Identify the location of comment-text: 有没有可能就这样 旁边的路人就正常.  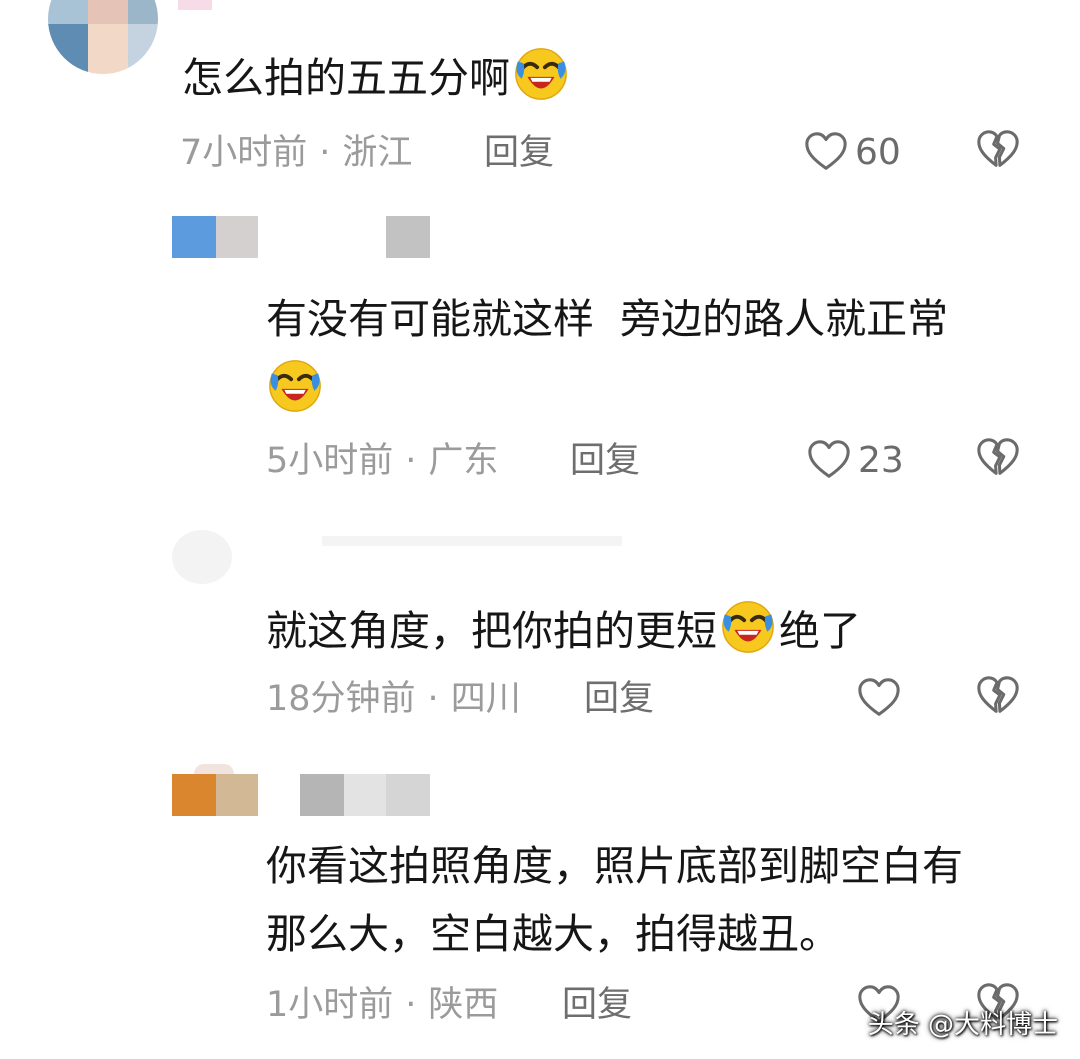
(607, 319).